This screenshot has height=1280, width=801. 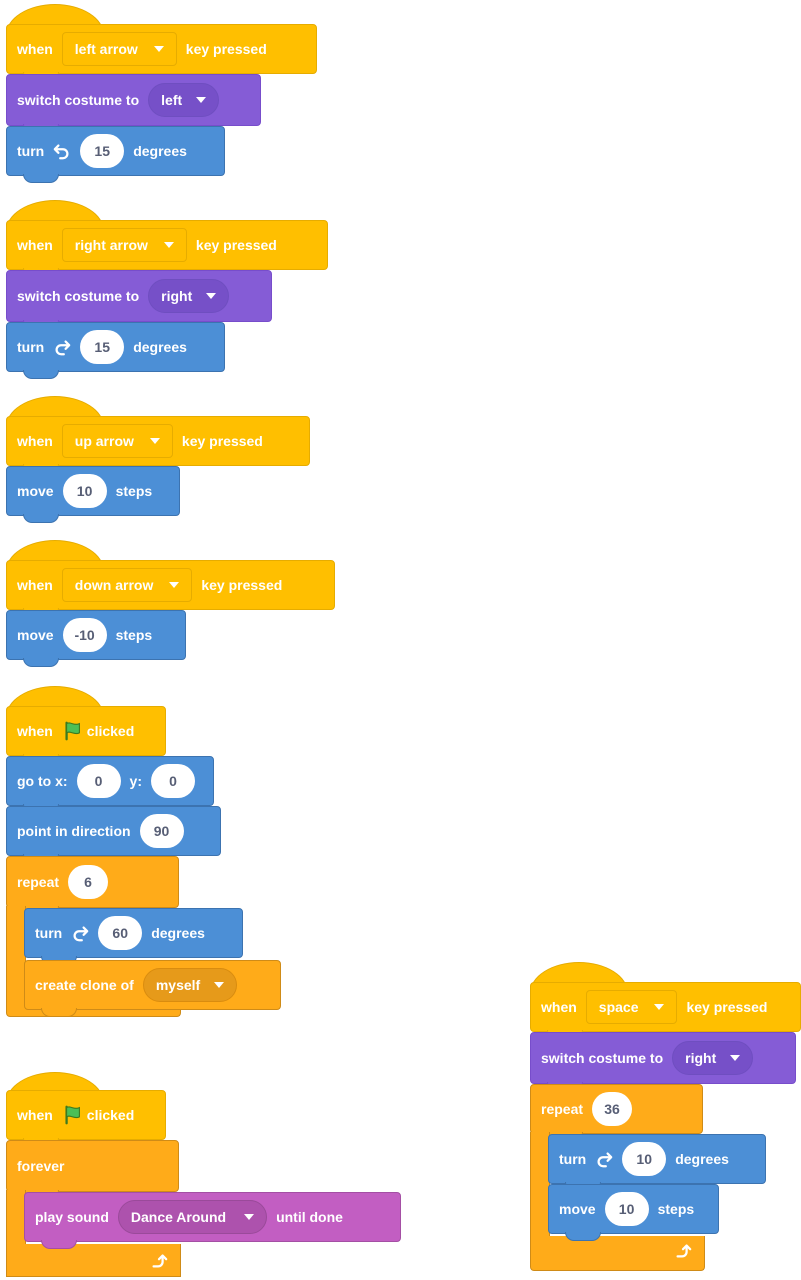 I want to click on repeat-footer, so click(x=617, y=1253).